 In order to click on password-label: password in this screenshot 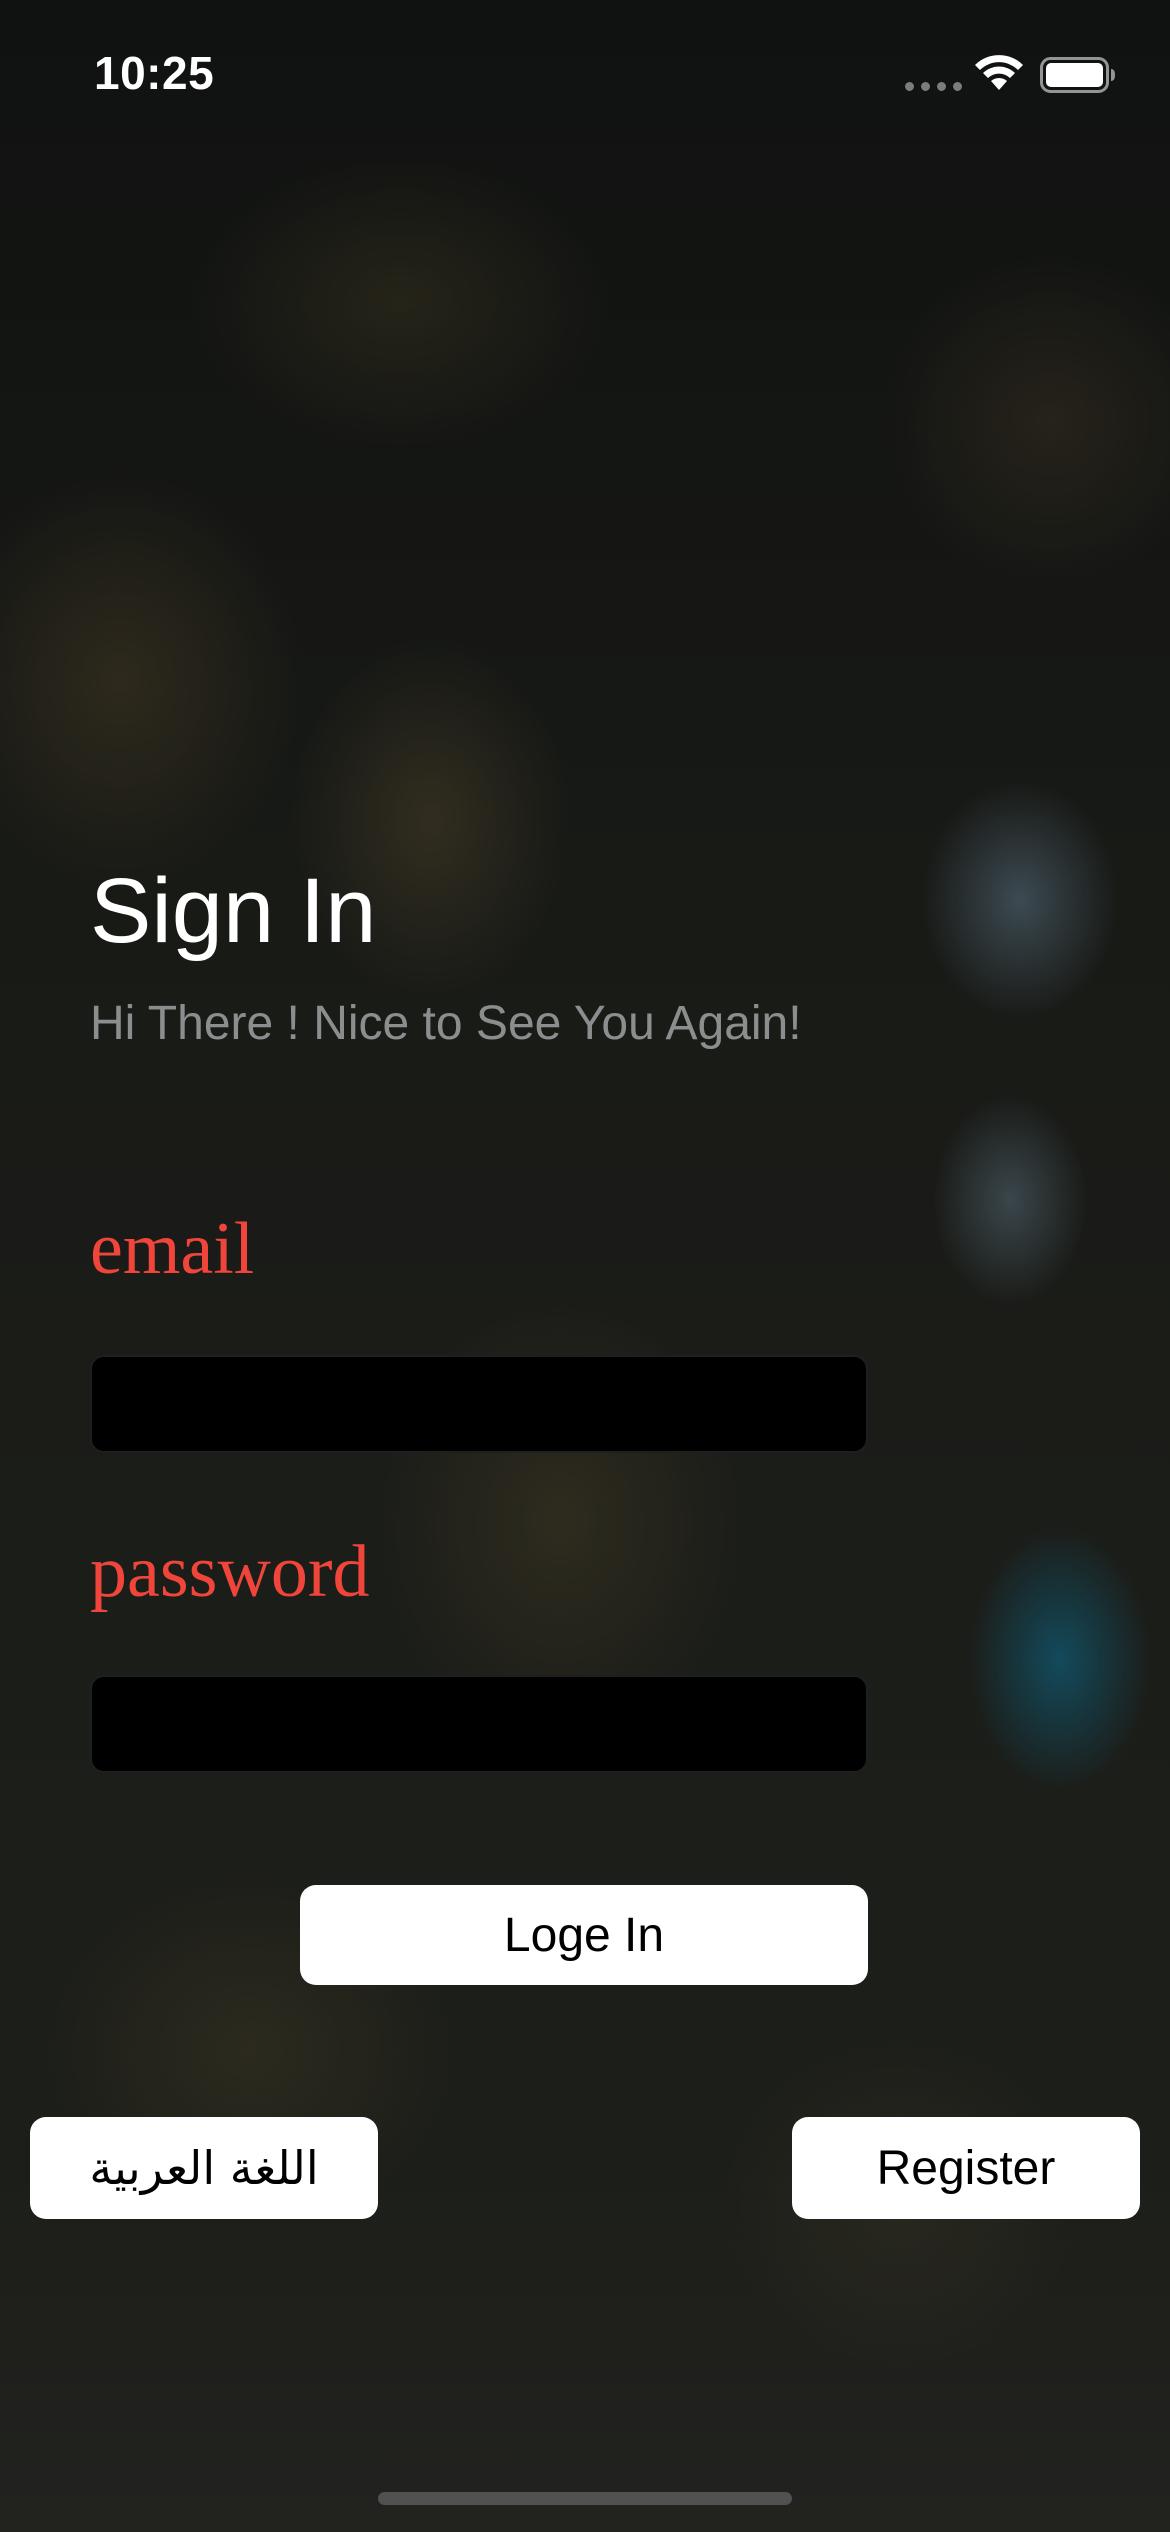, I will do `click(230, 1572)`.